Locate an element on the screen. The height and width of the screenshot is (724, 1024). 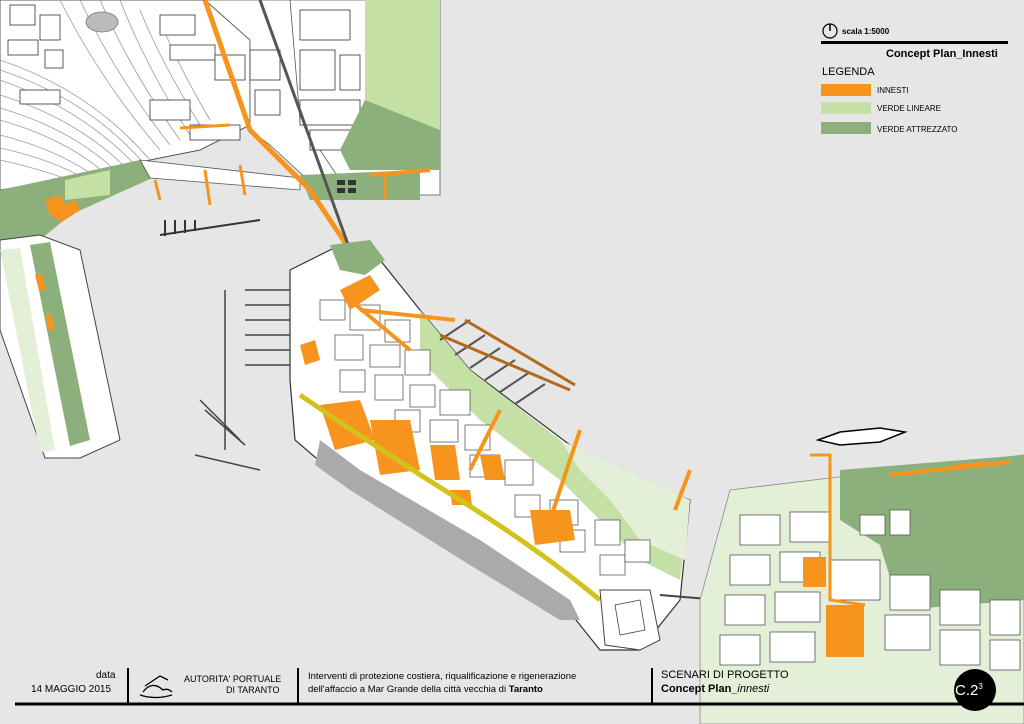
sheet-code-sup: 3 is located at coordinates (980, 686).